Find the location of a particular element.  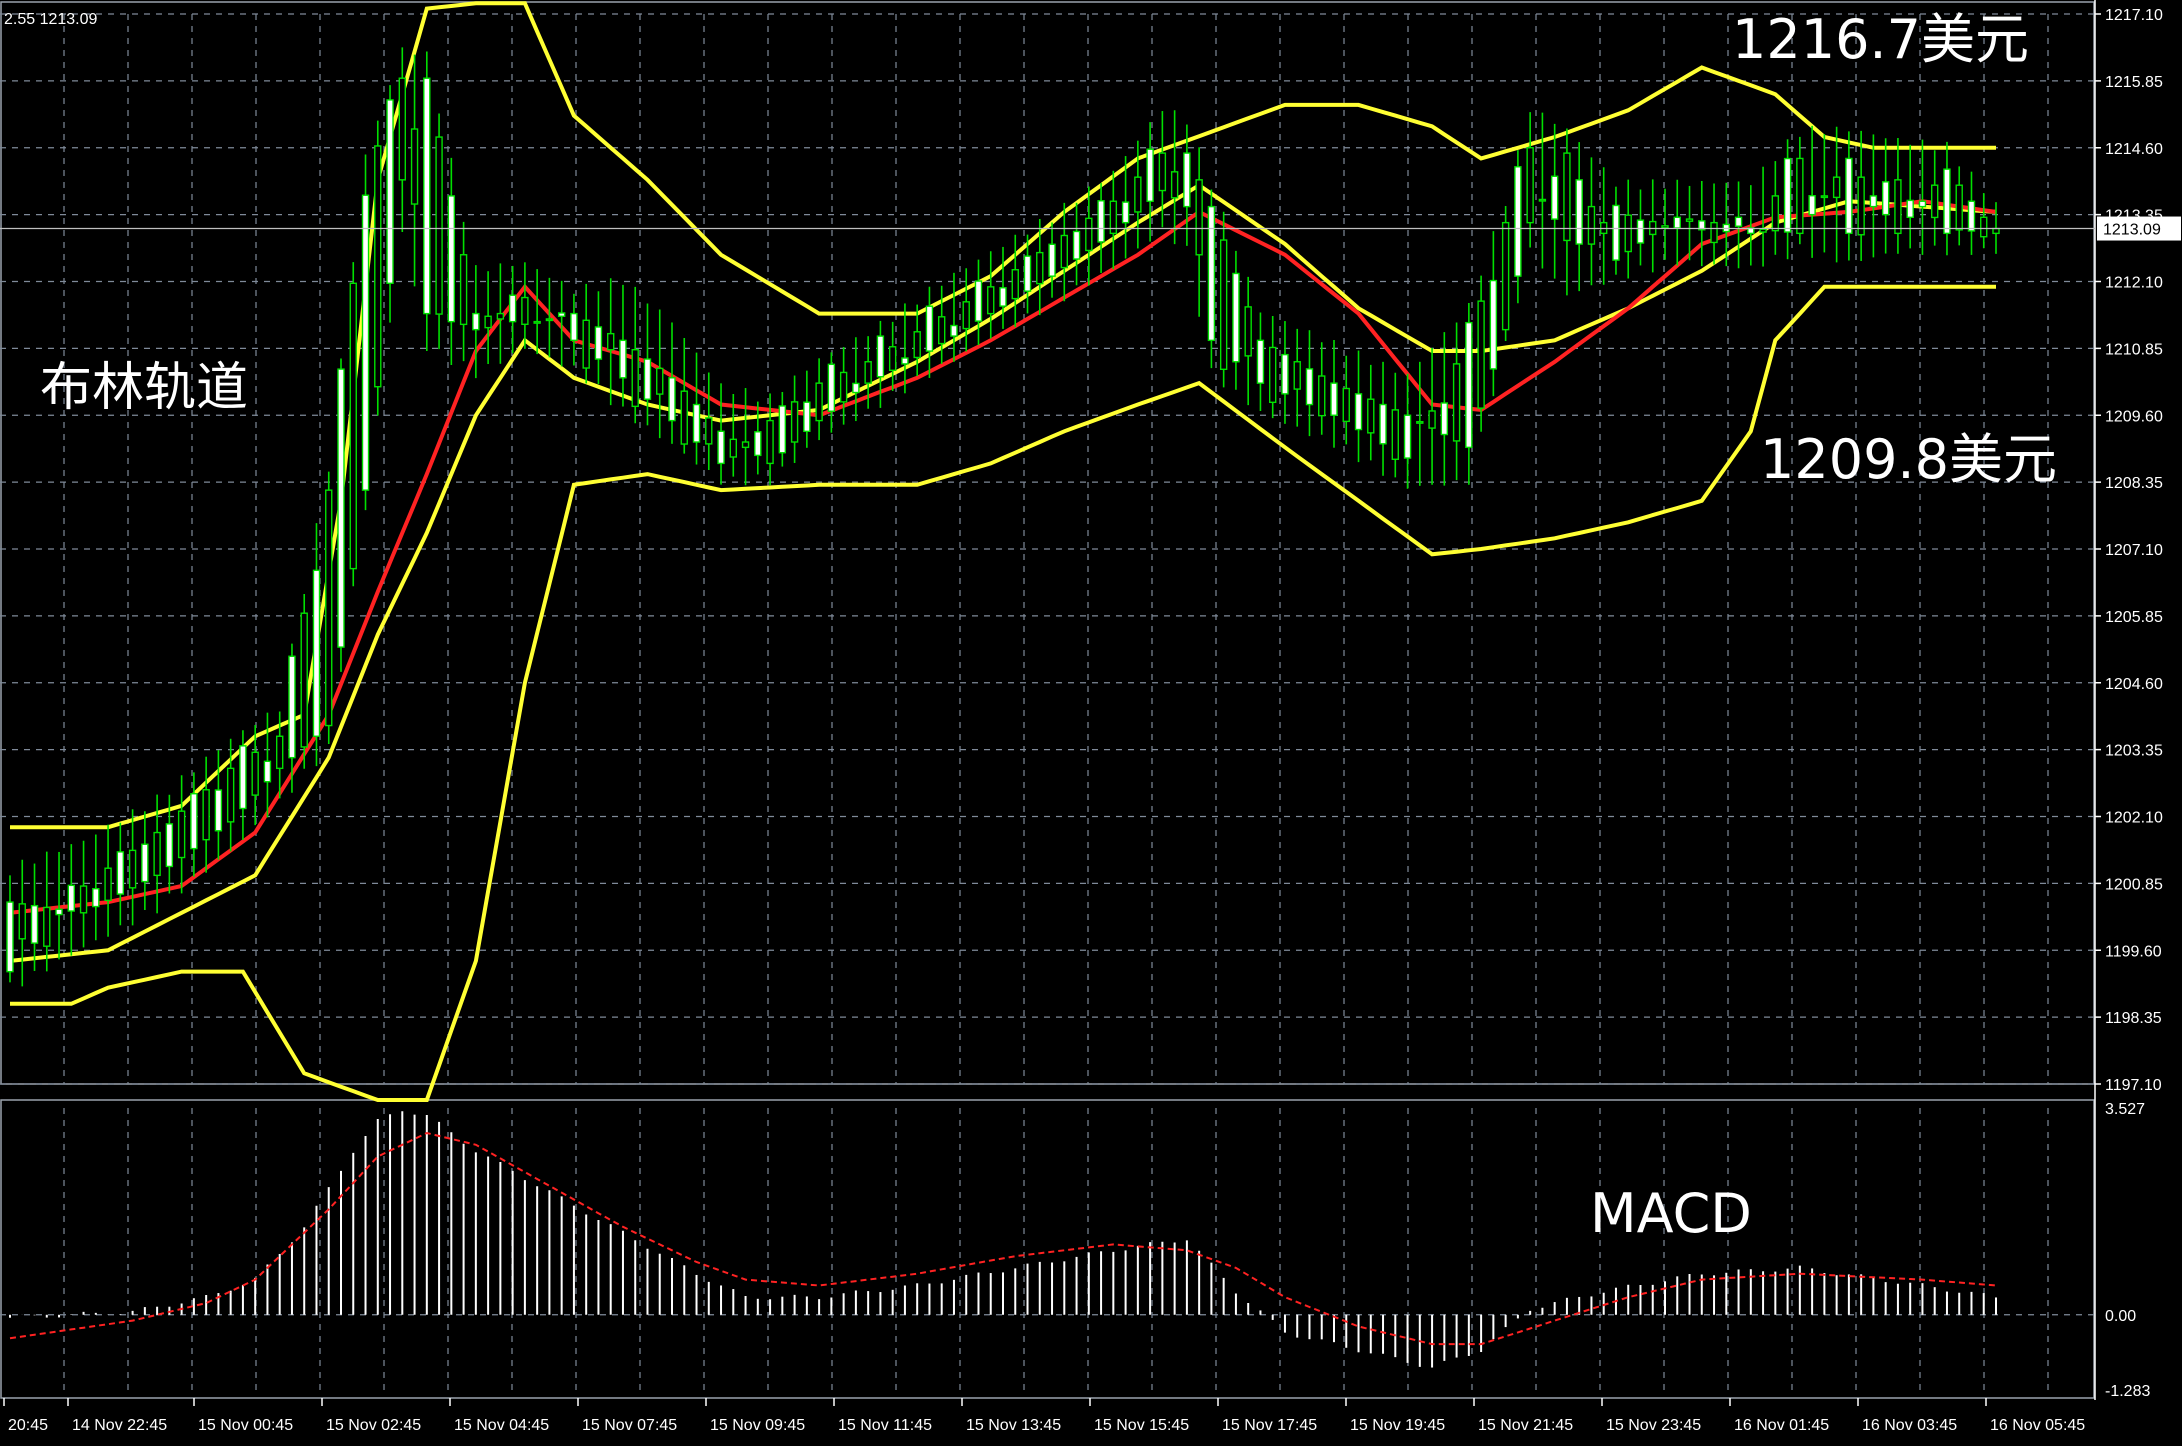

price-tick-label: 1197.10 is located at coordinates (2133, 1085).